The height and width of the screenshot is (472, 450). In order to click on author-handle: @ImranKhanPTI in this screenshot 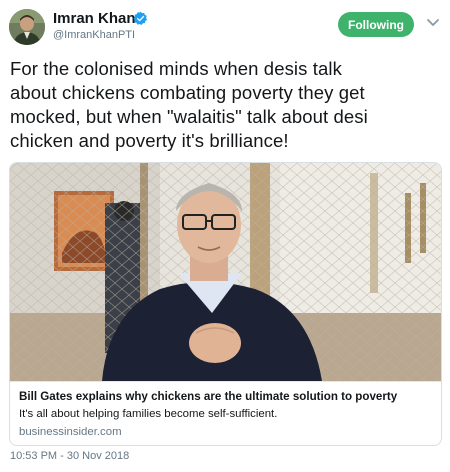, I will do `click(94, 35)`.